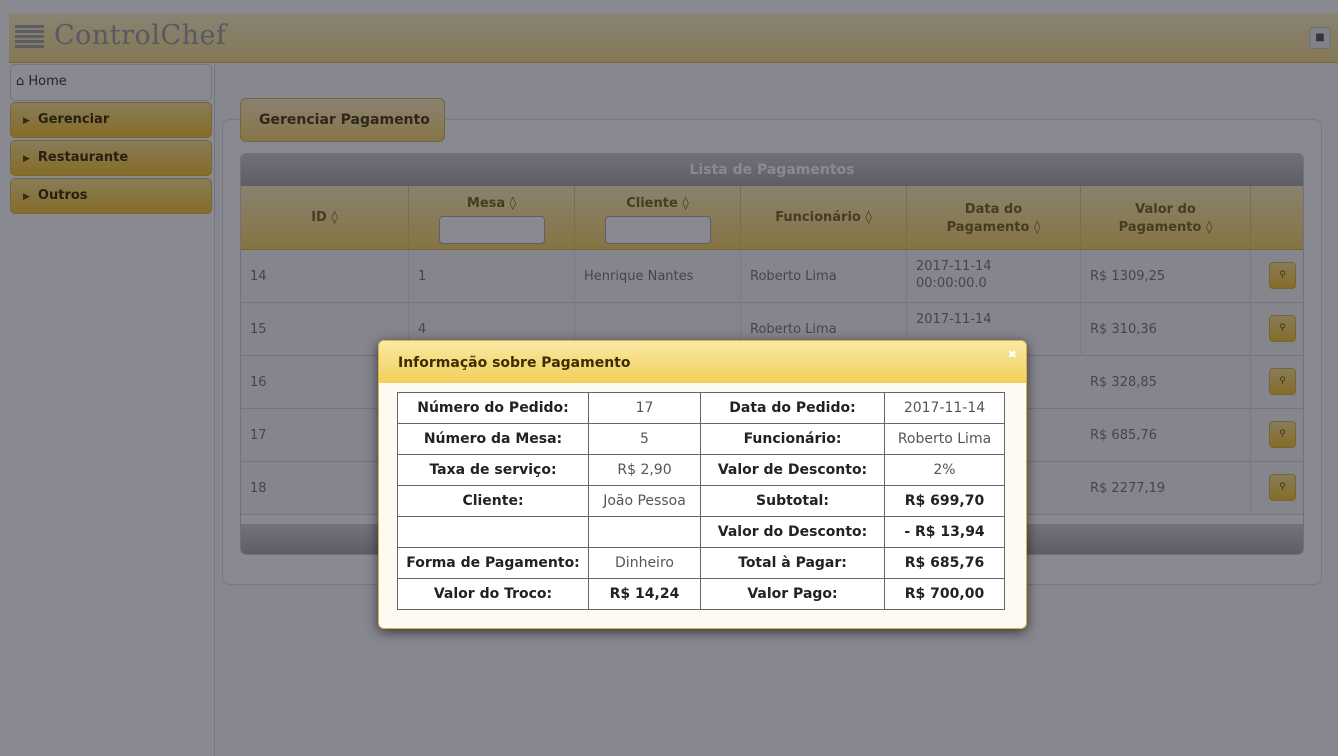 The image size is (1338, 756). Describe the element at coordinates (792, 470) in the screenshot. I see `label-valor-de-desconto: Valor de Desconto:` at that location.